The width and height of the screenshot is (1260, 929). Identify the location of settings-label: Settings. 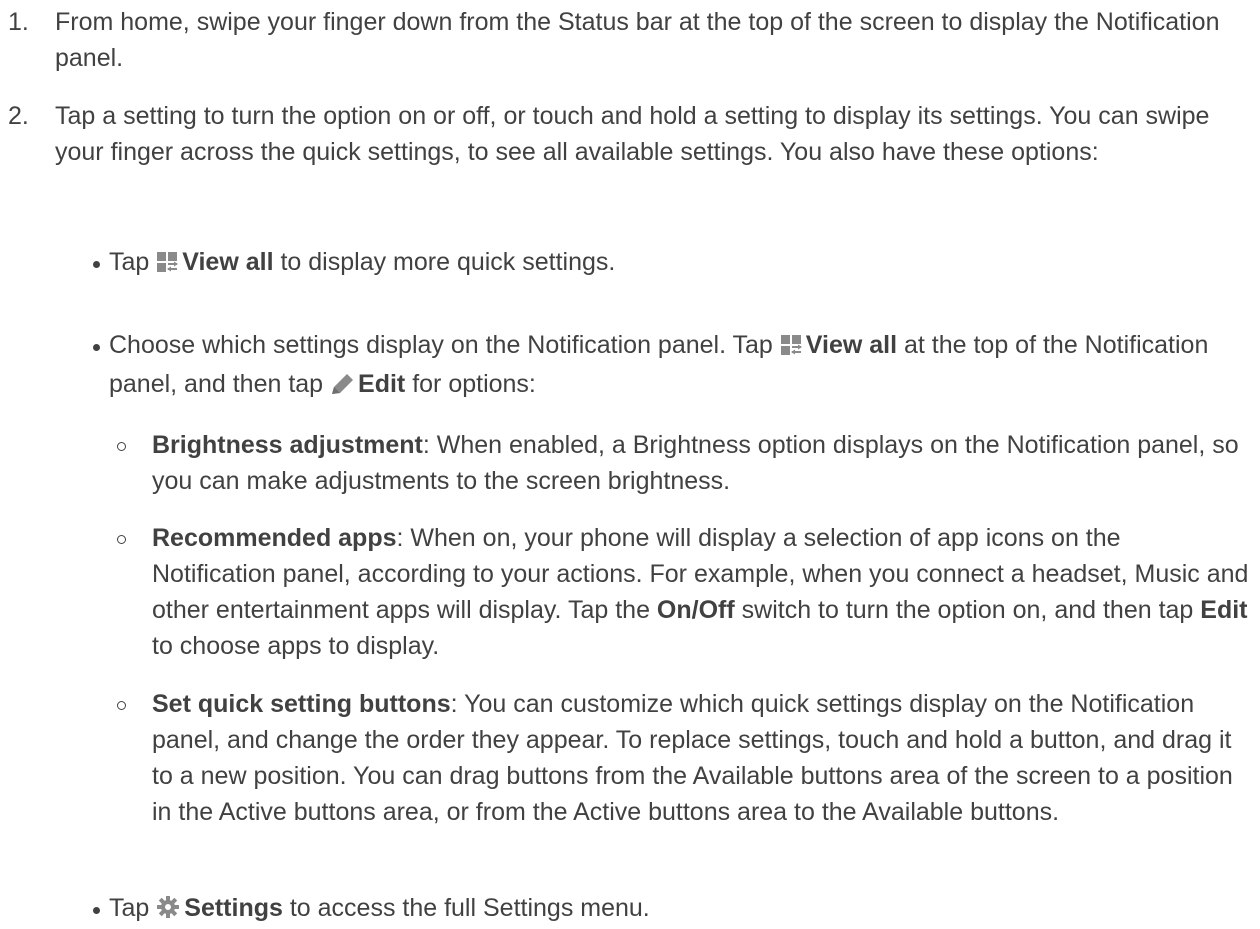
(233, 908).